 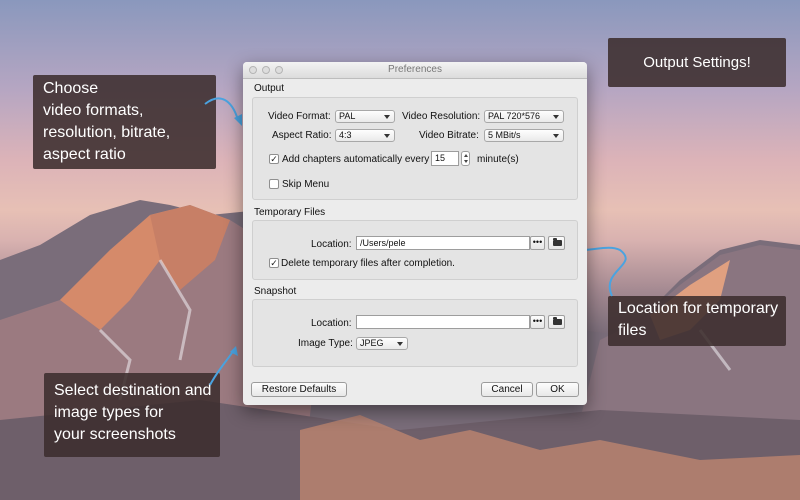 What do you see at coordinates (445, 158) in the screenshot?
I see `chapter-interval-input: 15` at bounding box center [445, 158].